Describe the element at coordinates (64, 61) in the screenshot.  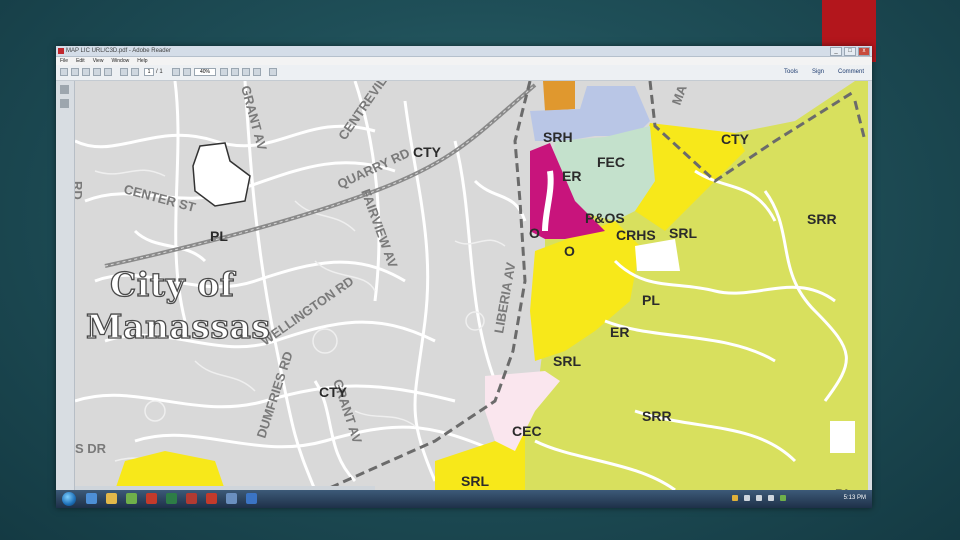
I see `menu-file: File` at that location.